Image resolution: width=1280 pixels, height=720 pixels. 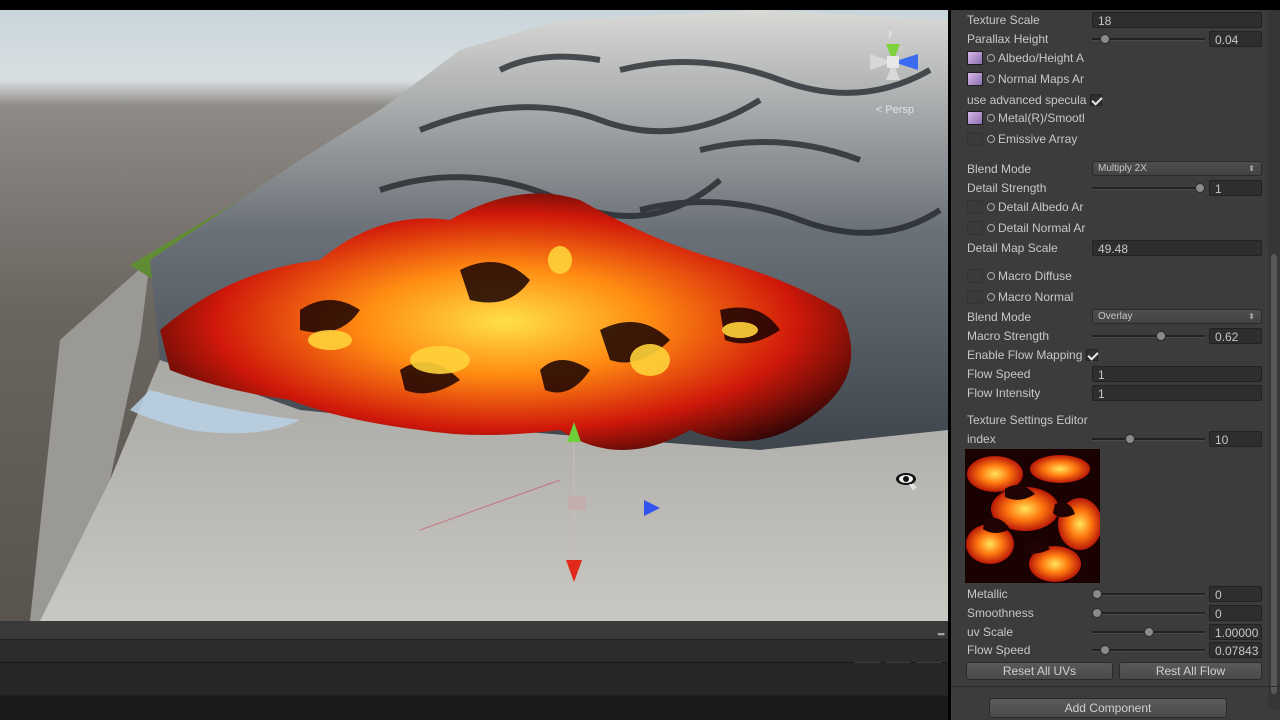 What do you see at coordinates (1036, 118) in the screenshot?
I see `metal-smooth-field: Metal(R)/Smootl` at bounding box center [1036, 118].